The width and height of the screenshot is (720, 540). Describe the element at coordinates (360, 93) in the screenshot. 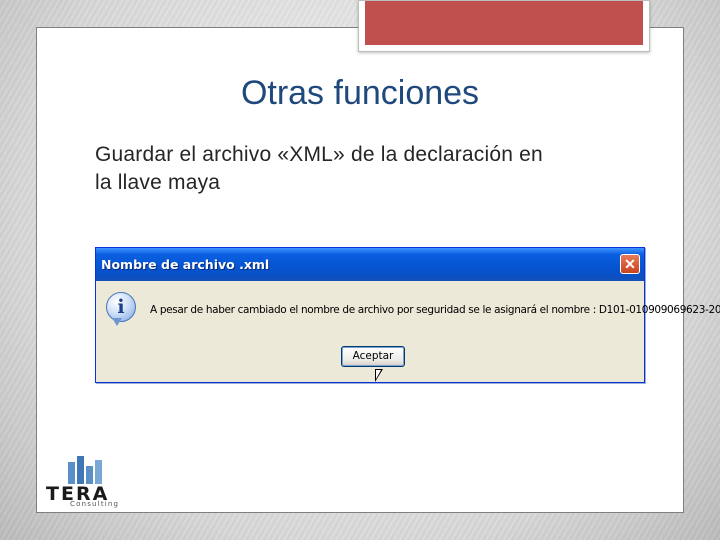

I see `slide-title: Otras funciones` at that location.